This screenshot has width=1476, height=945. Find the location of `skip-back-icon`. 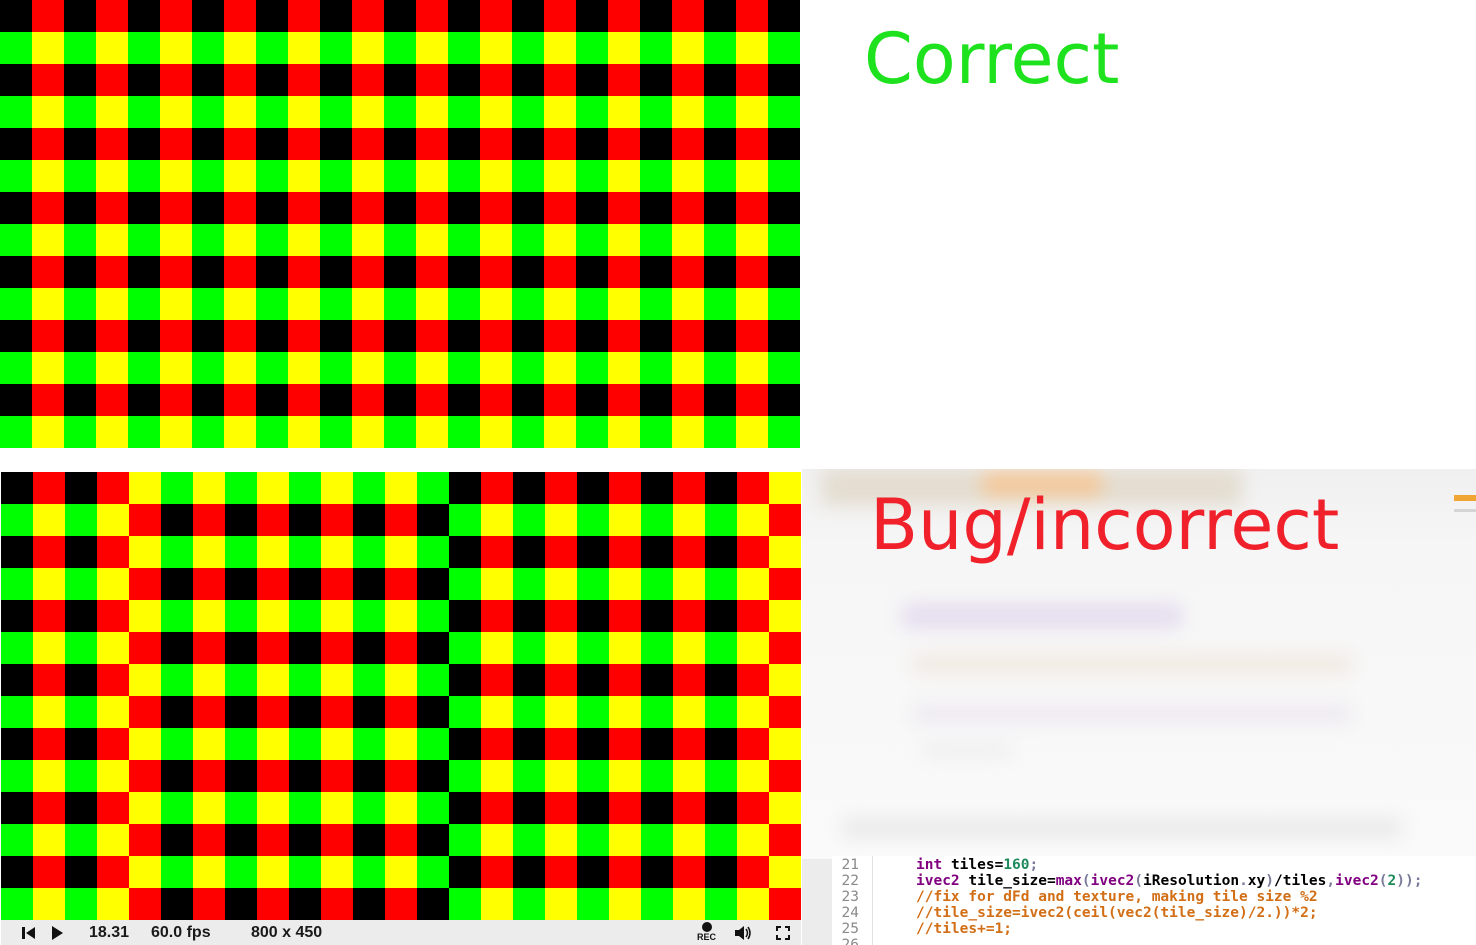

skip-back-icon is located at coordinates (29, 933).